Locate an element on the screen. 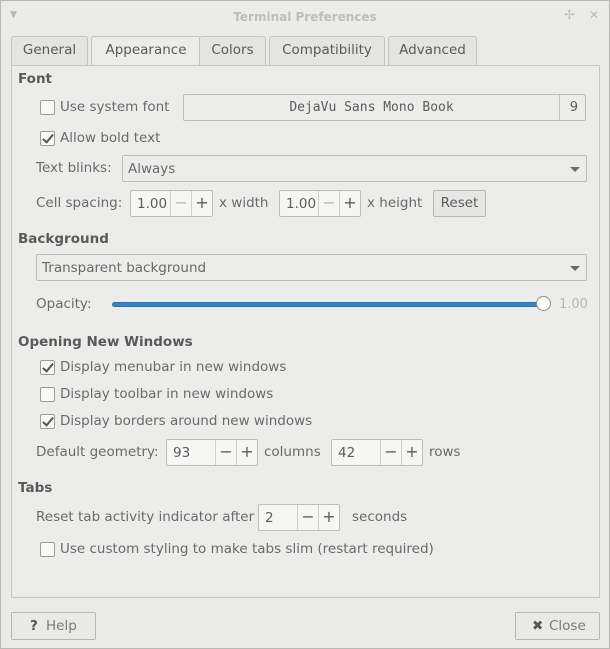 The height and width of the screenshot is (649, 610). rows-unit: rows is located at coordinates (445, 452).